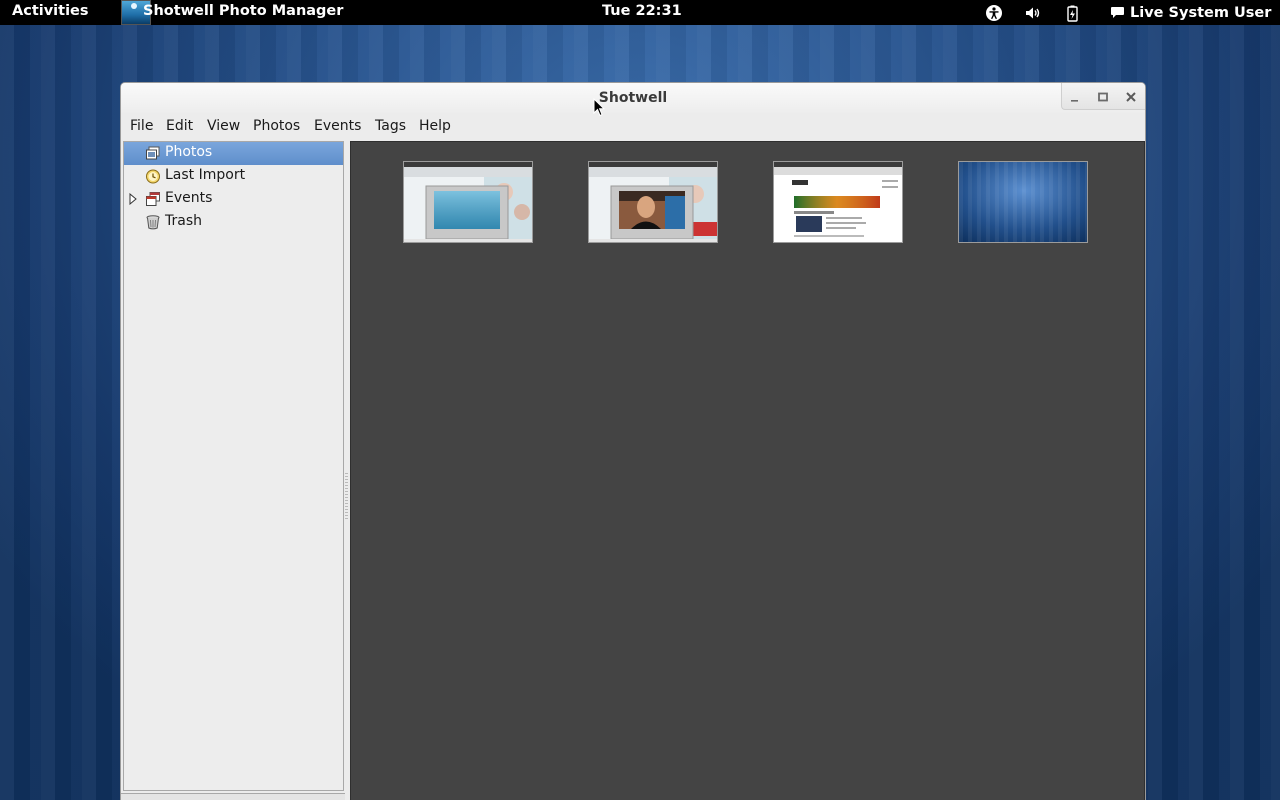 The image size is (1280, 800). Describe the element at coordinates (1201, 12) in the screenshot. I see `user-name: Live System User` at that location.